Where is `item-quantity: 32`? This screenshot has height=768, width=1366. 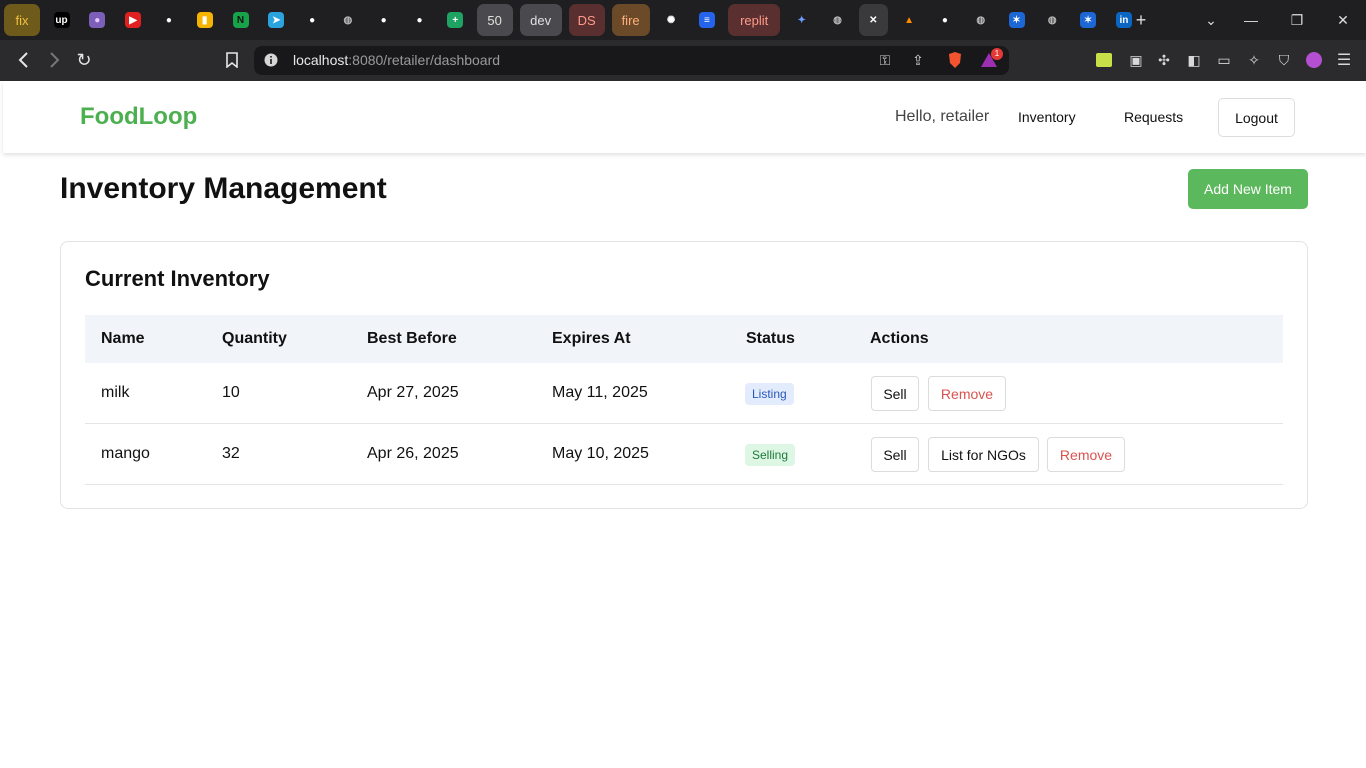 item-quantity: 32 is located at coordinates (231, 453).